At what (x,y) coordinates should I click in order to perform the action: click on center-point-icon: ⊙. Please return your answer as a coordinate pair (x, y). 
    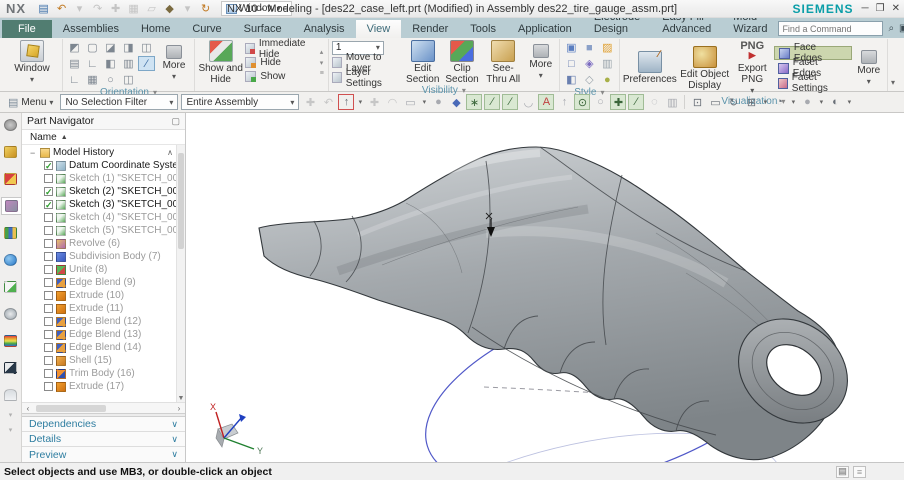
    Looking at the image, I should click on (582, 102).